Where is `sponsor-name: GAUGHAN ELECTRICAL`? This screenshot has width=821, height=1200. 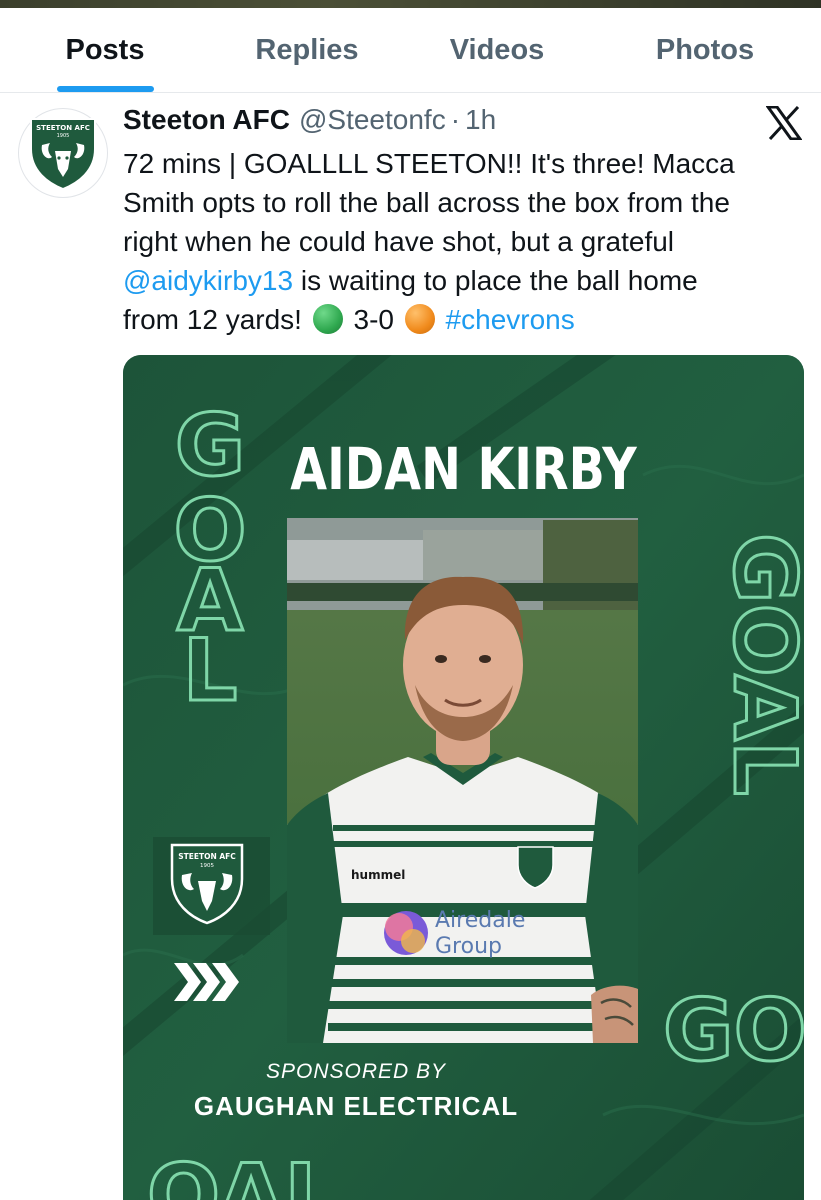
sponsor-name: GAUGHAN ELECTRICAL is located at coordinates (356, 1106).